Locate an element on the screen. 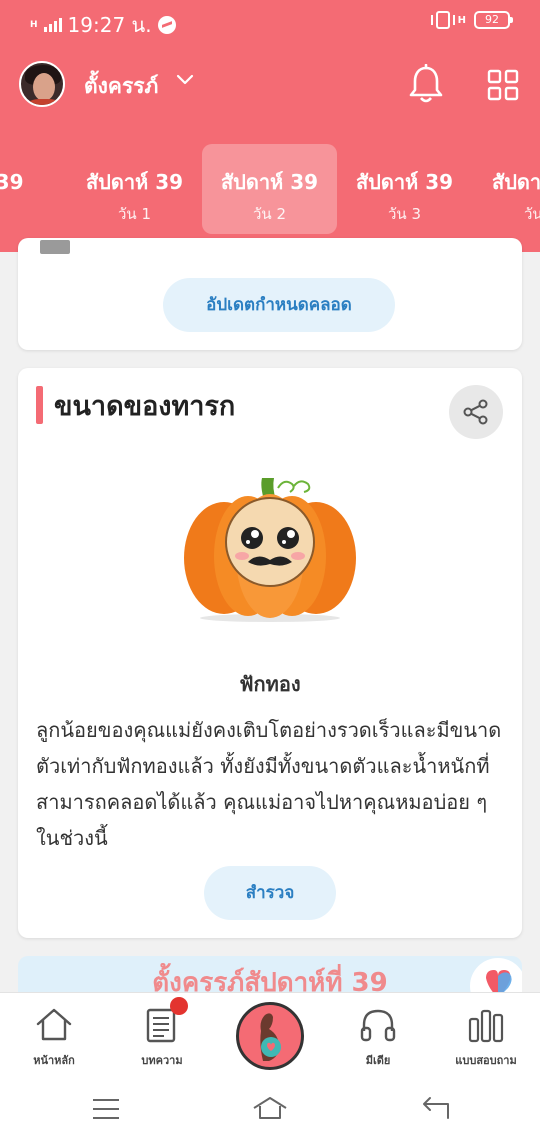 This screenshot has height=1140, width=540. tab-day-label: วัน 3 is located at coordinates (404, 214).